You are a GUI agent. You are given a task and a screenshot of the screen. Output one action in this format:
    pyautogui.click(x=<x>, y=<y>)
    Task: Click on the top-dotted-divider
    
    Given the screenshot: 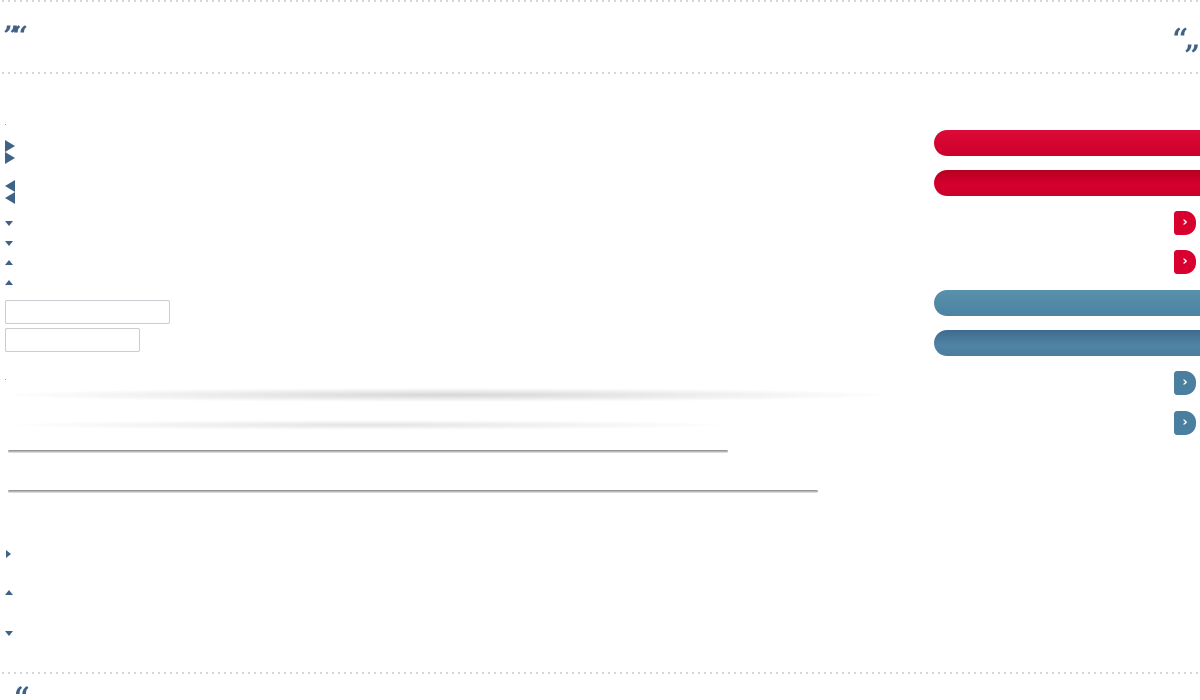 What is the action you would take?
    pyautogui.click(x=600, y=1)
    